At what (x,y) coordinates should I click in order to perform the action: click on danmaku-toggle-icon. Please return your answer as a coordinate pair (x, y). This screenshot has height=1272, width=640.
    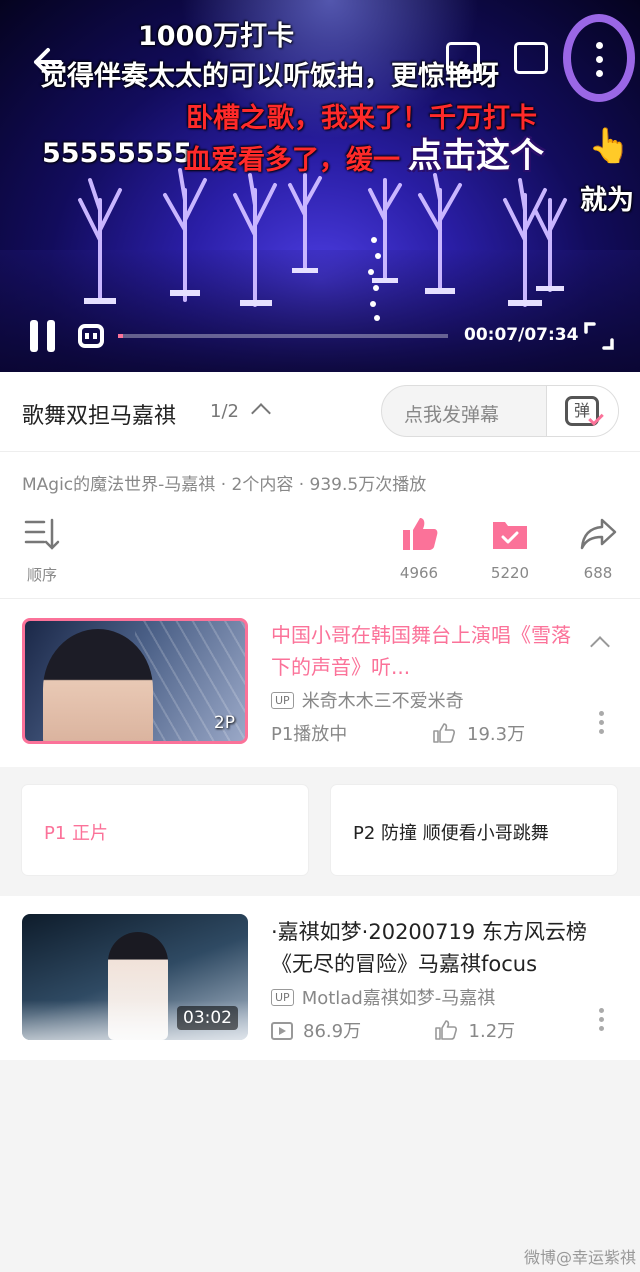
    Looking at the image, I should click on (91, 336).